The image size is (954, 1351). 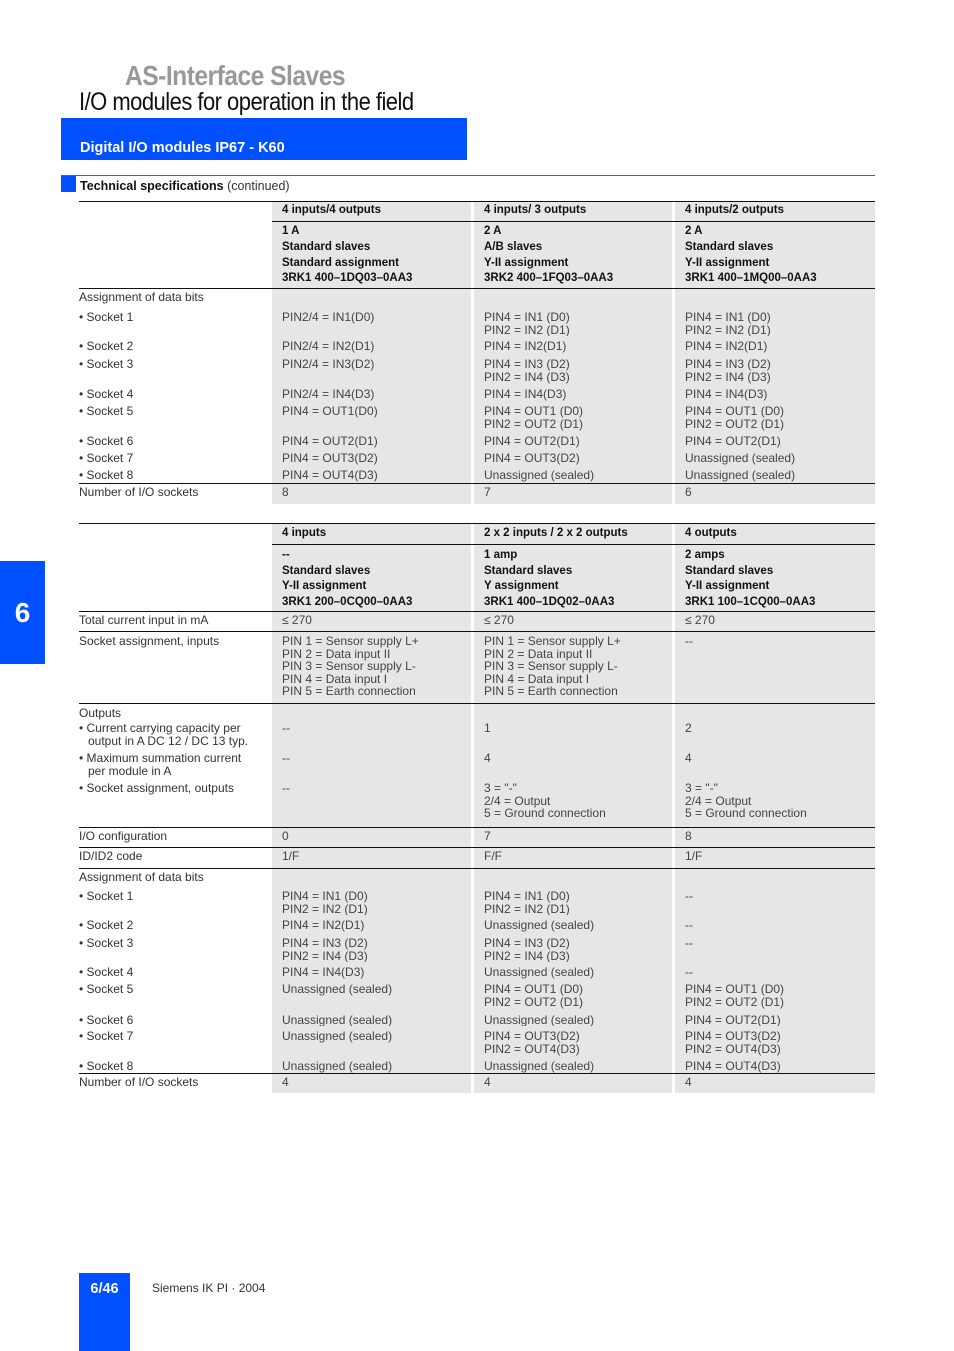 What do you see at coordinates (775, 970) in the screenshot?
I see `socket-value: --` at bounding box center [775, 970].